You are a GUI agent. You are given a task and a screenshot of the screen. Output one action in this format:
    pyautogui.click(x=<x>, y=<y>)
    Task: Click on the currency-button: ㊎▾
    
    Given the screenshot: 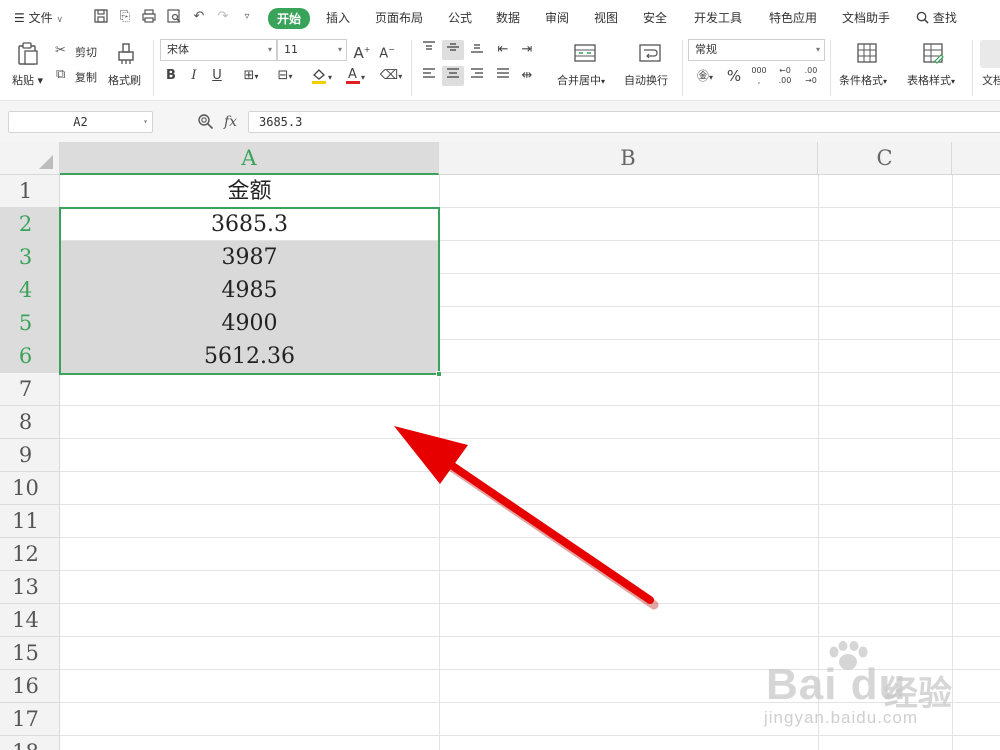 What is the action you would take?
    pyautogui.click(x=705, y=76)
    